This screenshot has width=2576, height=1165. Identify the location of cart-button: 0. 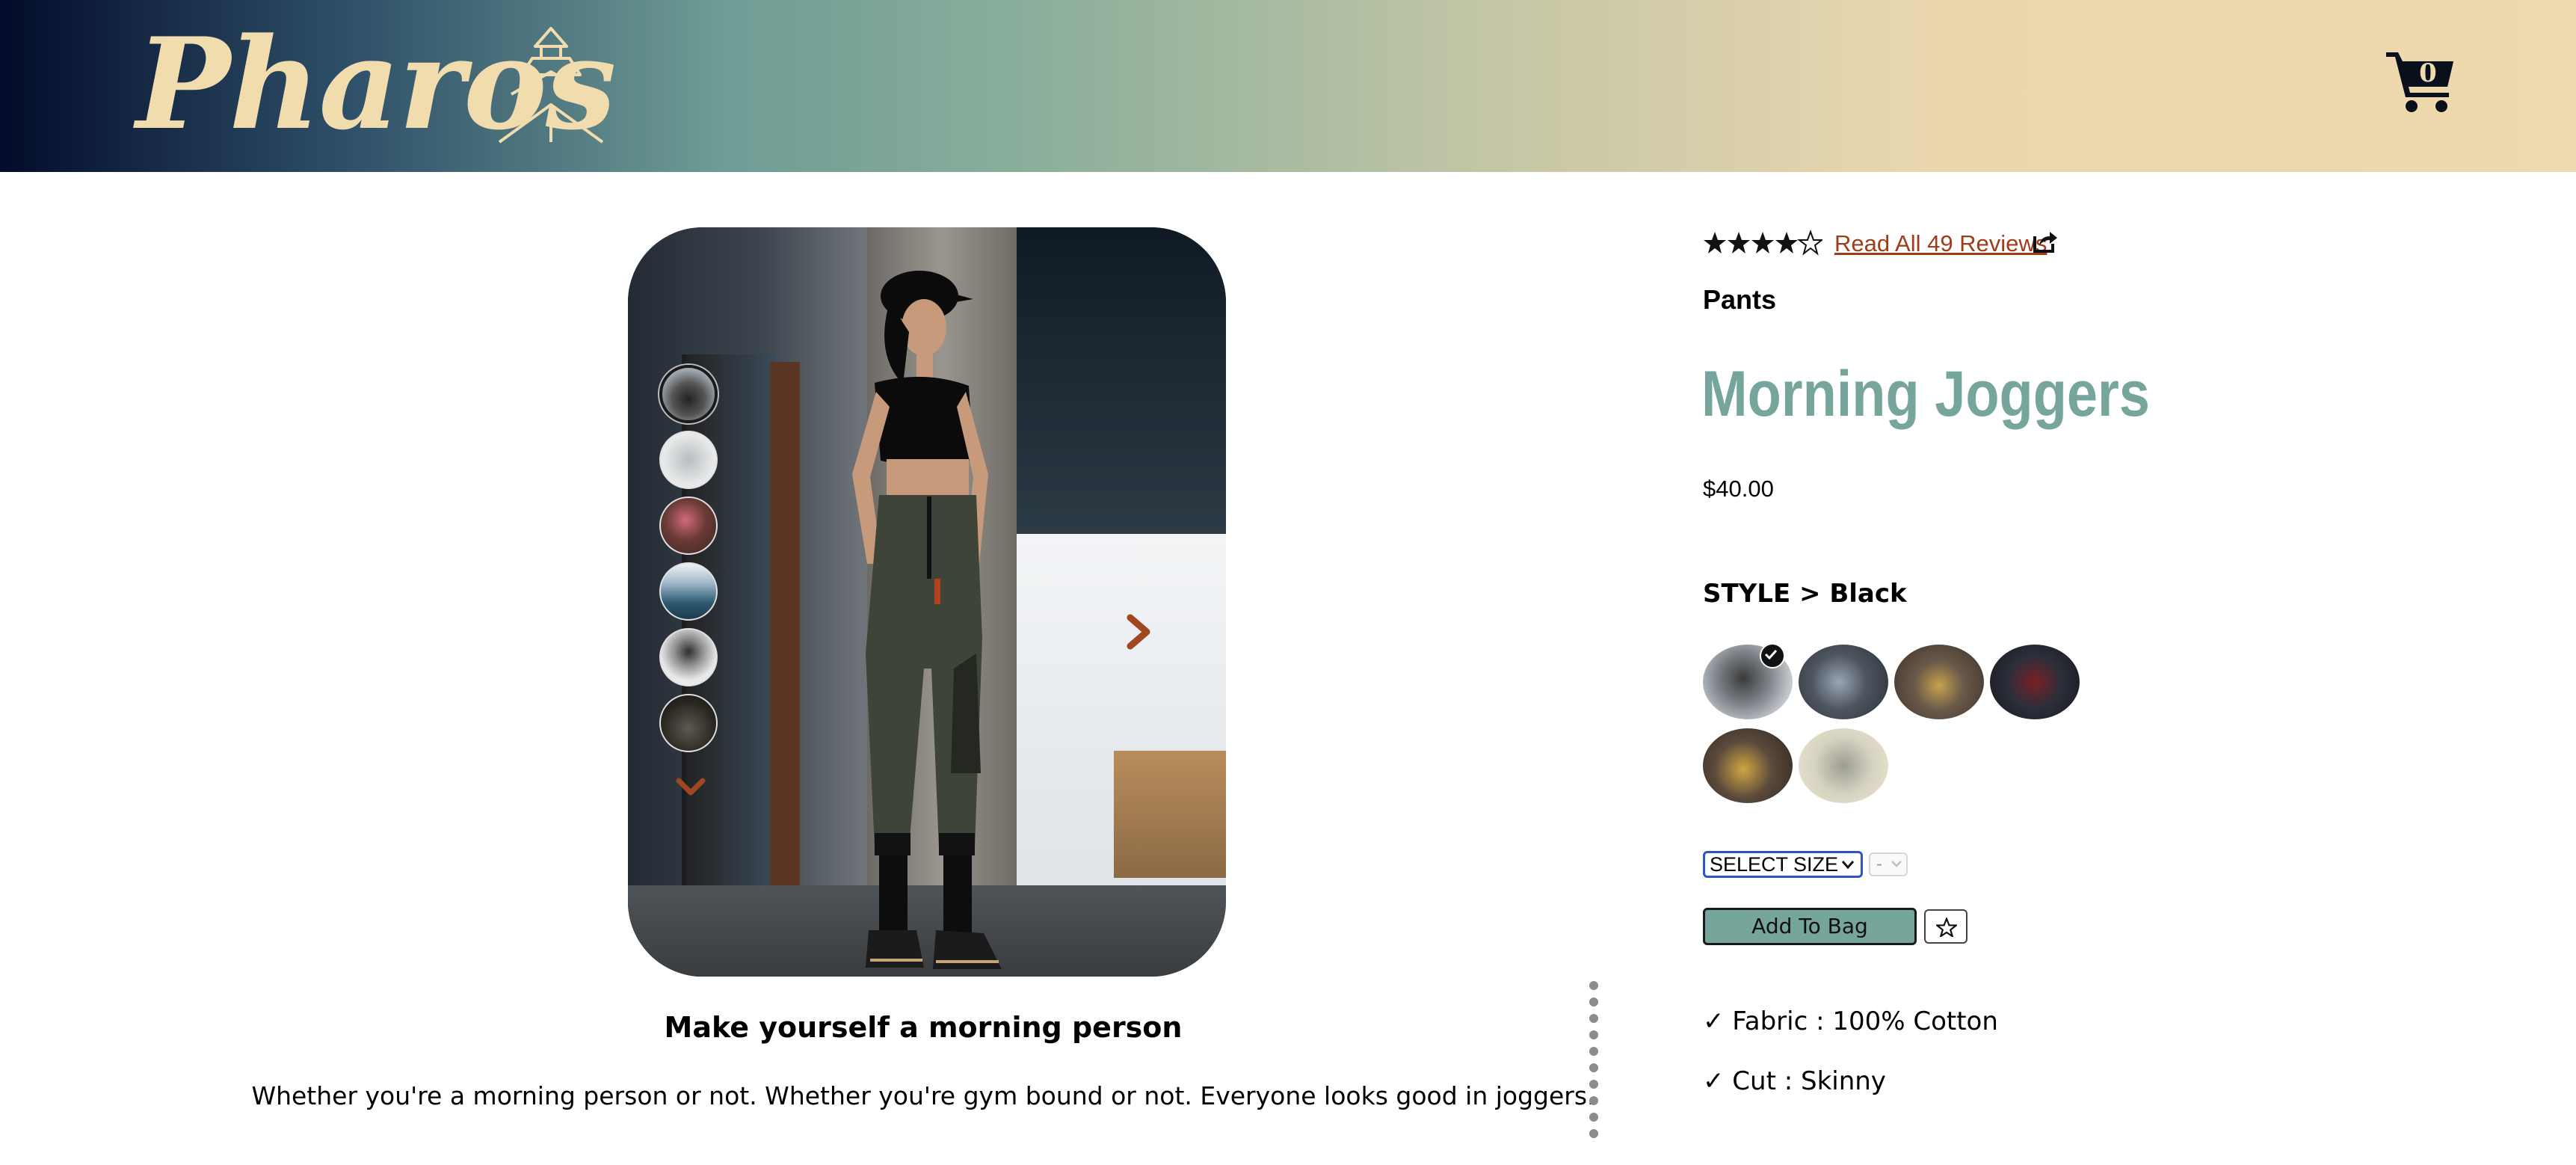
(2420, 81).